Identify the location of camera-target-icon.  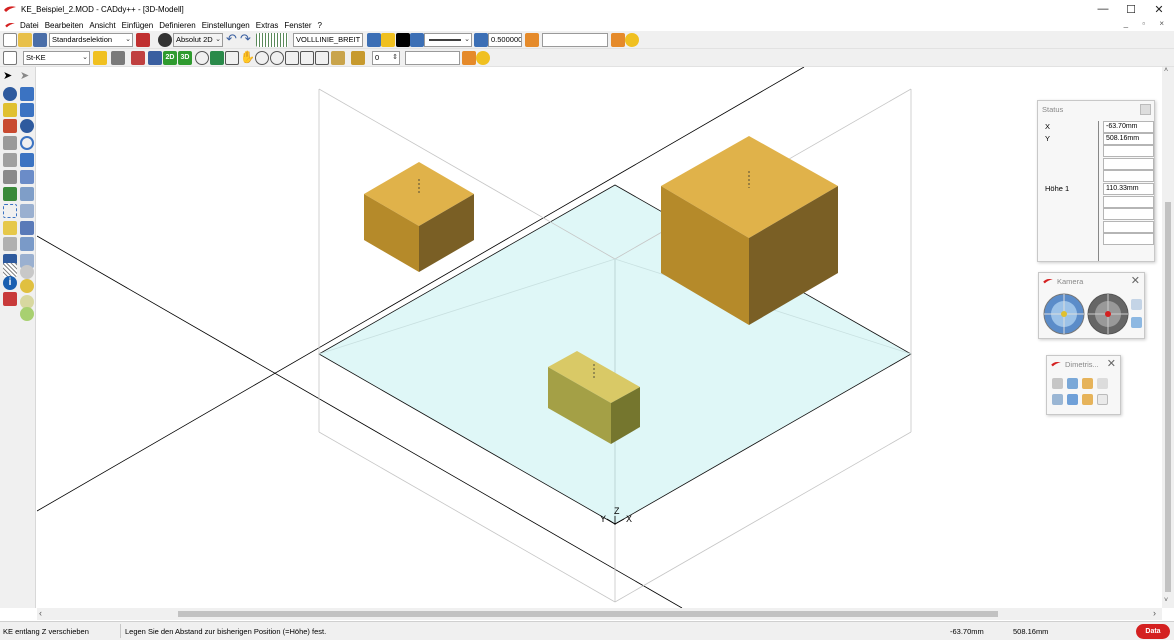
(1108, 314).